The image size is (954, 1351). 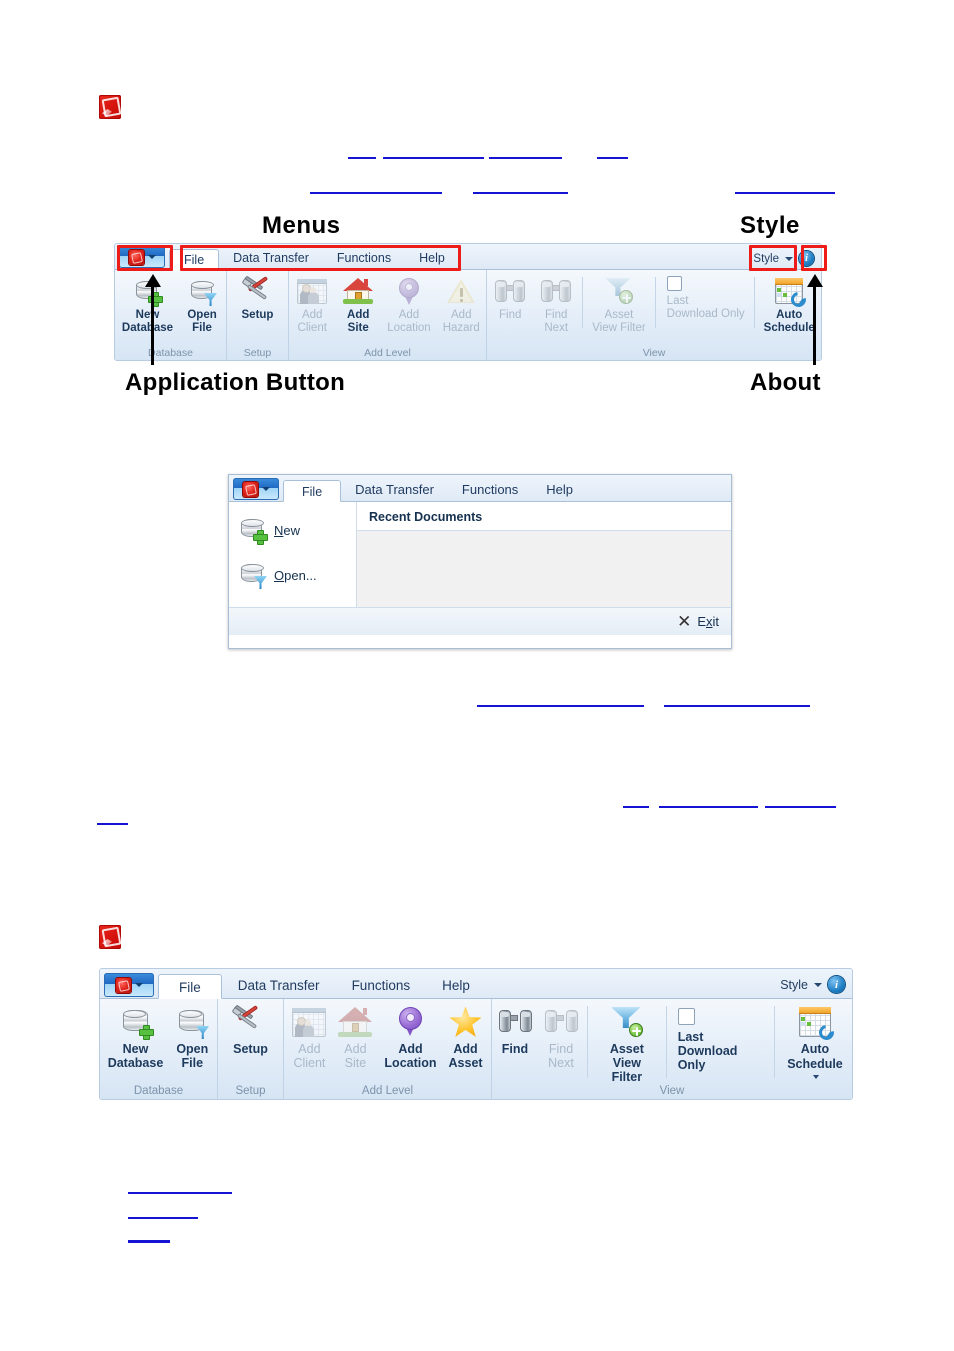 What do you see at coordinates (410, 1056) in the screenshot?
I see `button-label: Add Location` at bounding box center [410, 1056].